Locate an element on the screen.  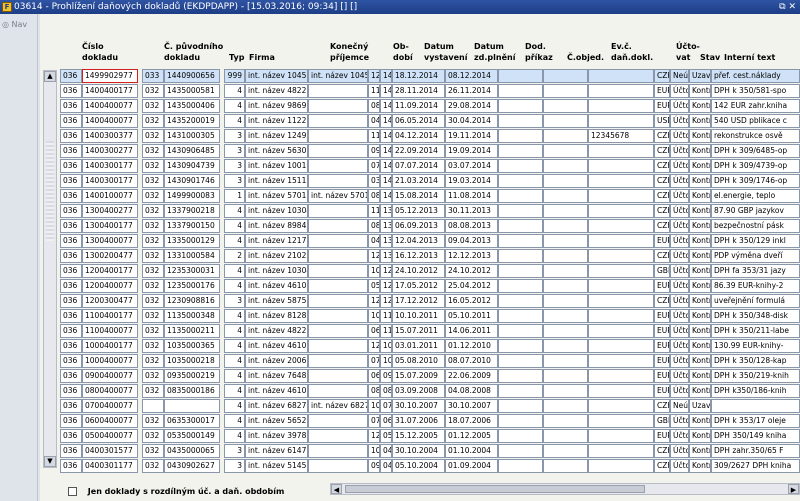
table-cell: 1499900083 is located at coordinates (192, 196).